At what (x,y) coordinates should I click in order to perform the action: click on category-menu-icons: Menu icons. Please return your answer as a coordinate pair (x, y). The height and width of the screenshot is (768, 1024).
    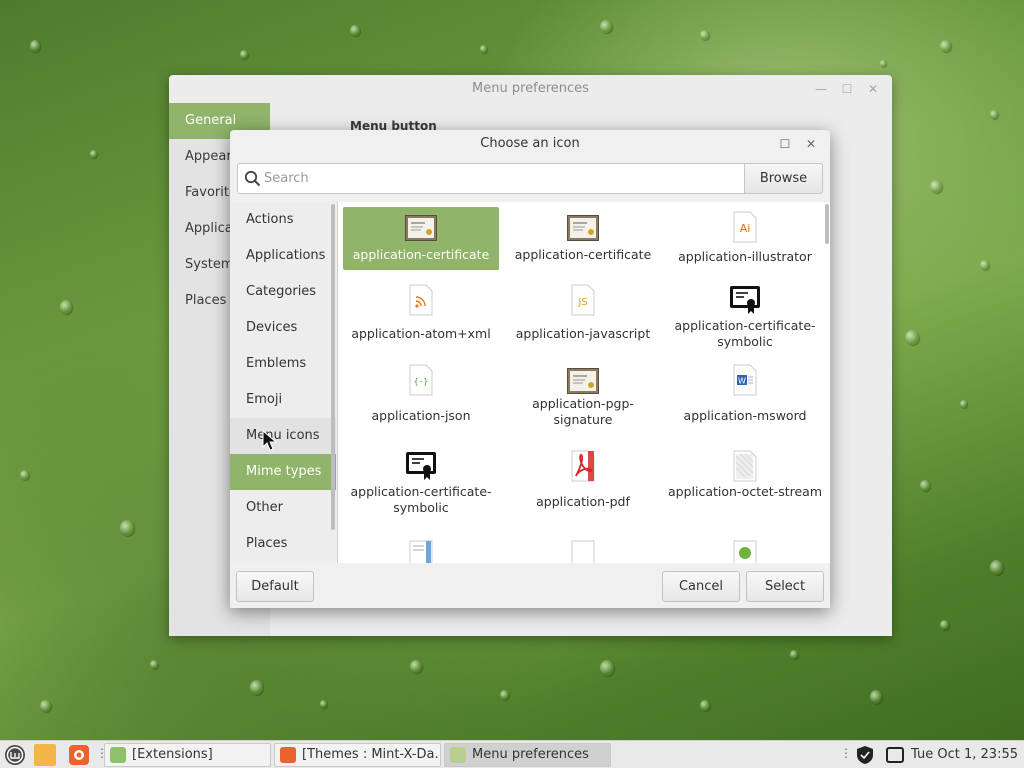
    Looking at the image, I should click on (283, 436).